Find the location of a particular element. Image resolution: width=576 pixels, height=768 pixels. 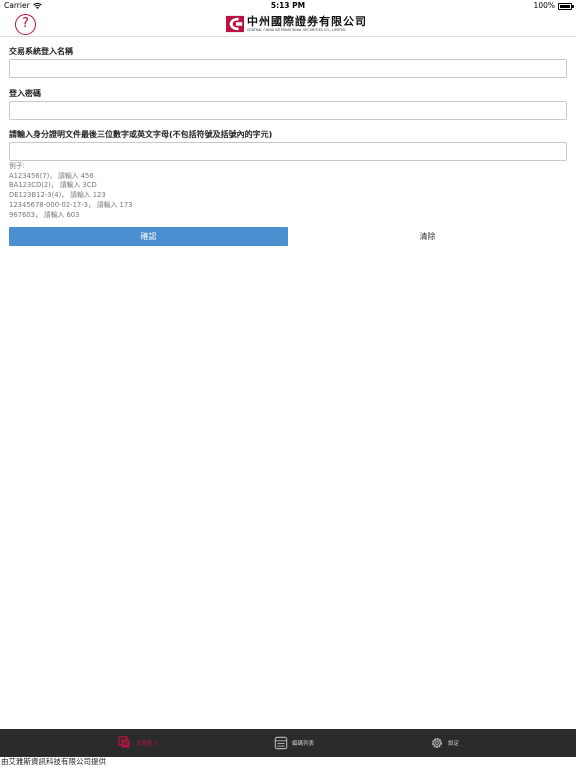

username-input is located at coordinates (288, 68).